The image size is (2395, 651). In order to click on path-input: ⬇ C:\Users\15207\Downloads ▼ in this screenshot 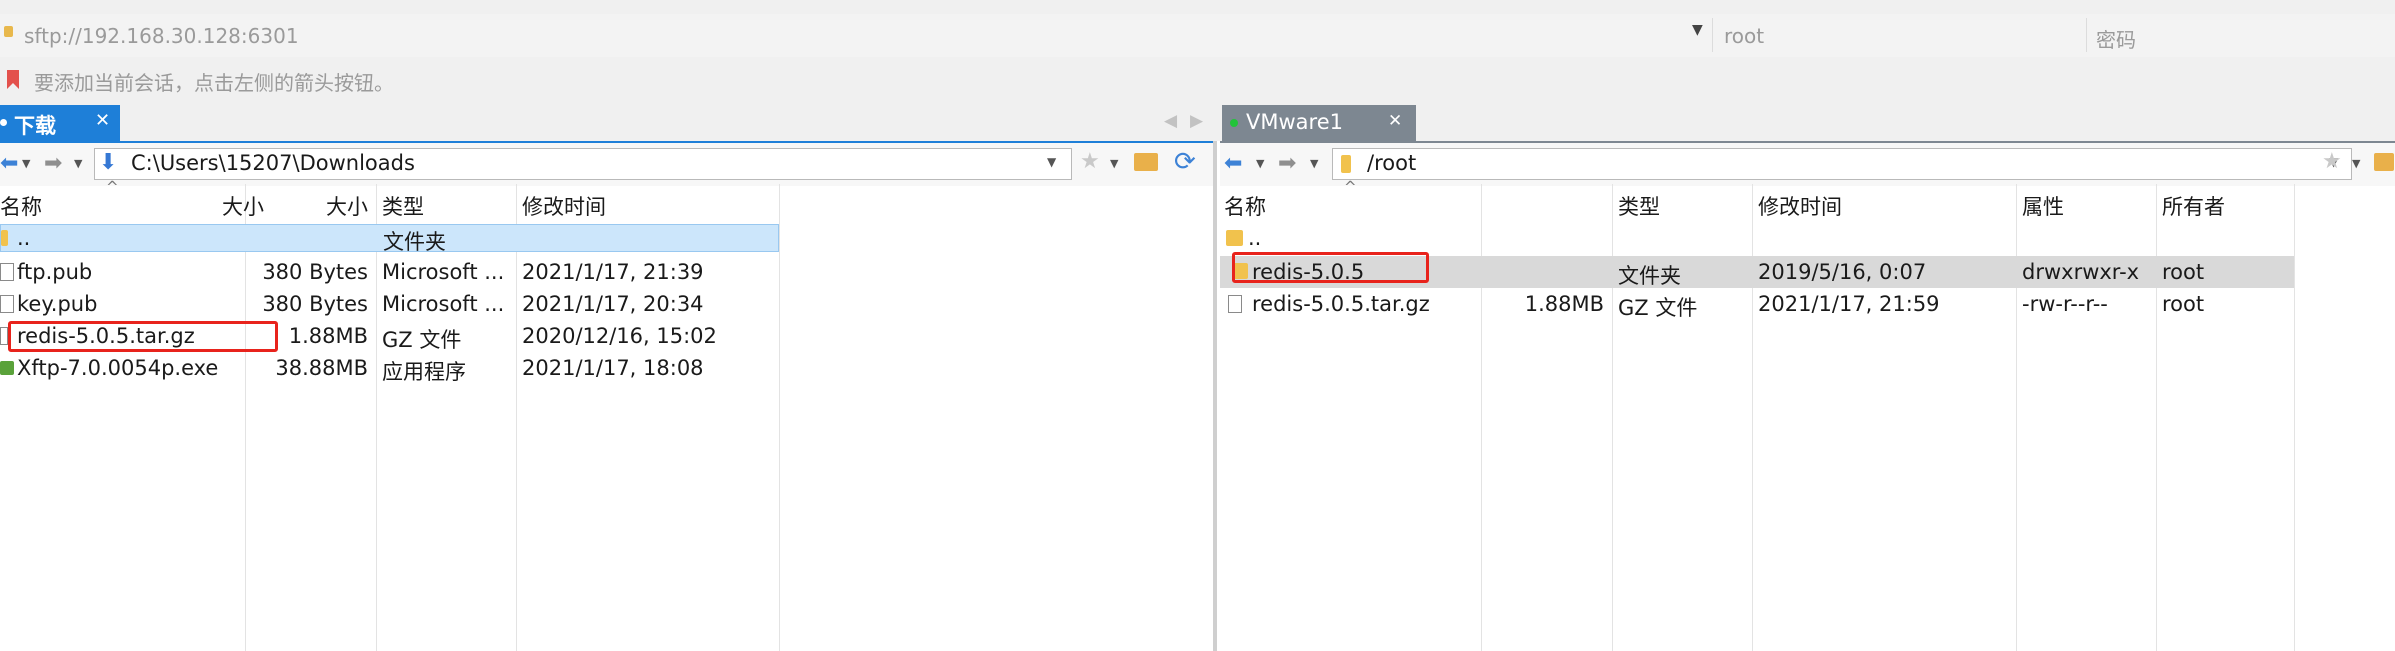, I will do `click(583, 164)`.